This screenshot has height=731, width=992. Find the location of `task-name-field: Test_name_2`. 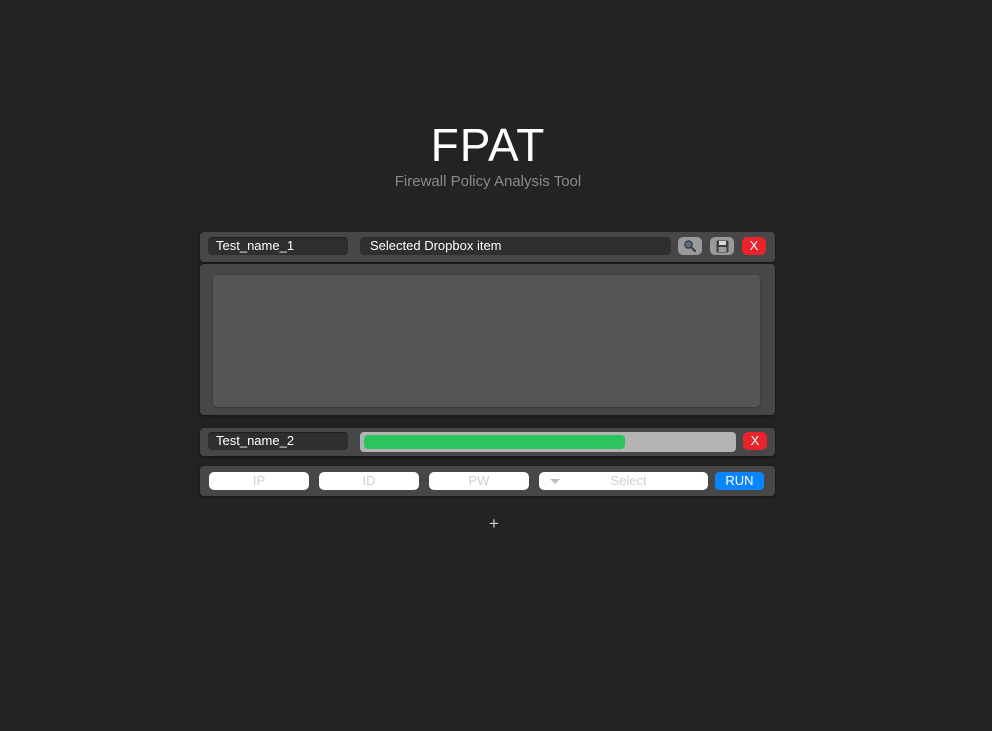

task-name-field: Test_name_2 is located at coordinates (278, 441).